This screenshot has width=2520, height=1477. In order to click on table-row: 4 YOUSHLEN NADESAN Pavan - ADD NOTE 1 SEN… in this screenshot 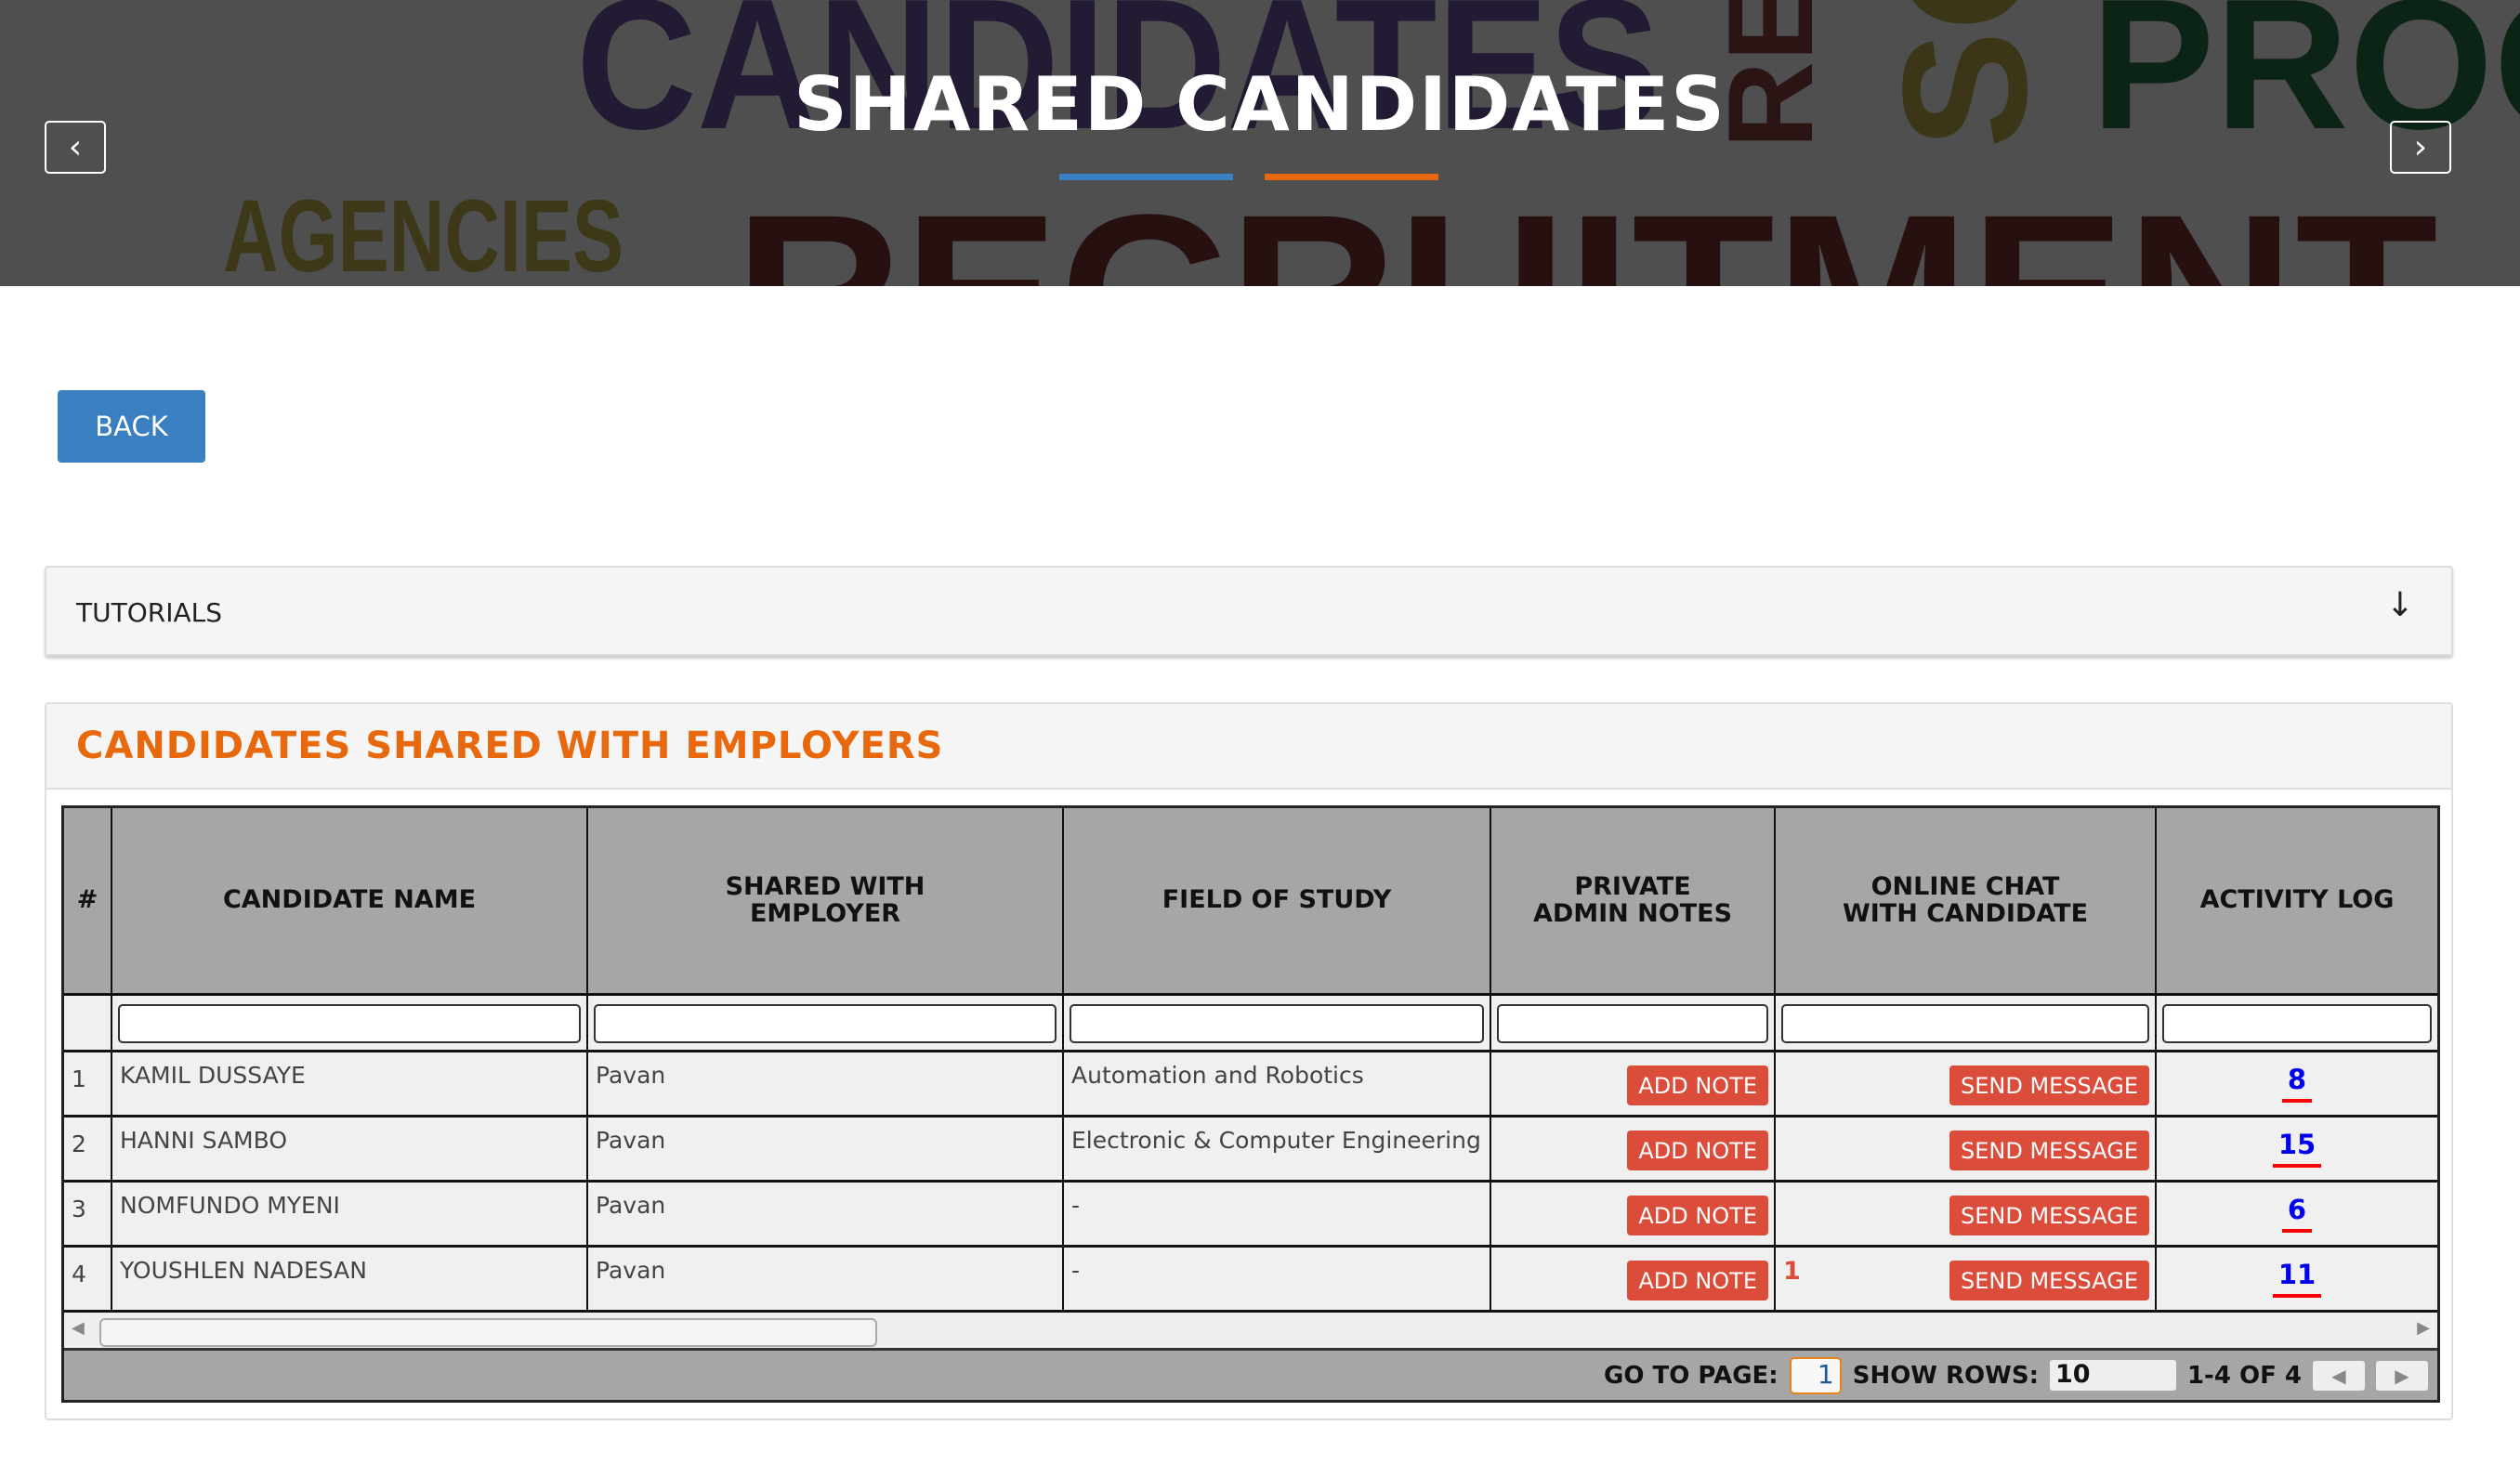, I will do `click(1250, 1280)`.